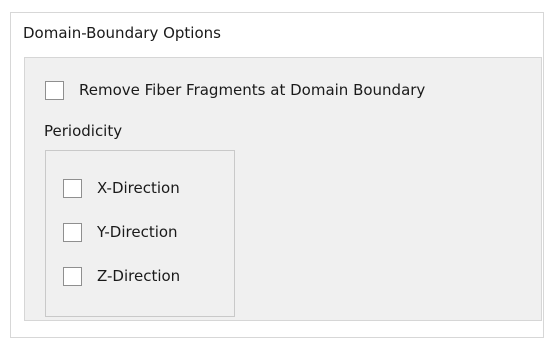 This screenshot has height=340, width=548. I want to click on x-direction-option: X-Direction, so click(121, 188).